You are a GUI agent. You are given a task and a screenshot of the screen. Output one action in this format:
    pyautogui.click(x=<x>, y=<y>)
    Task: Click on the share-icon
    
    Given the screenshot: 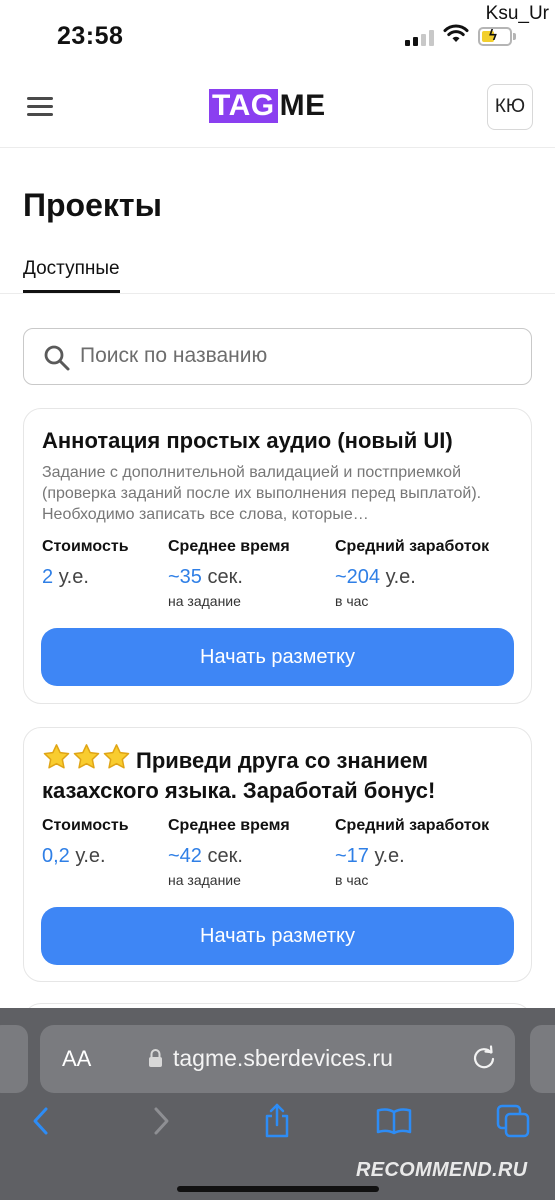 What is the action you would take?
    pyautogui.click(x=277, y=1120)
    